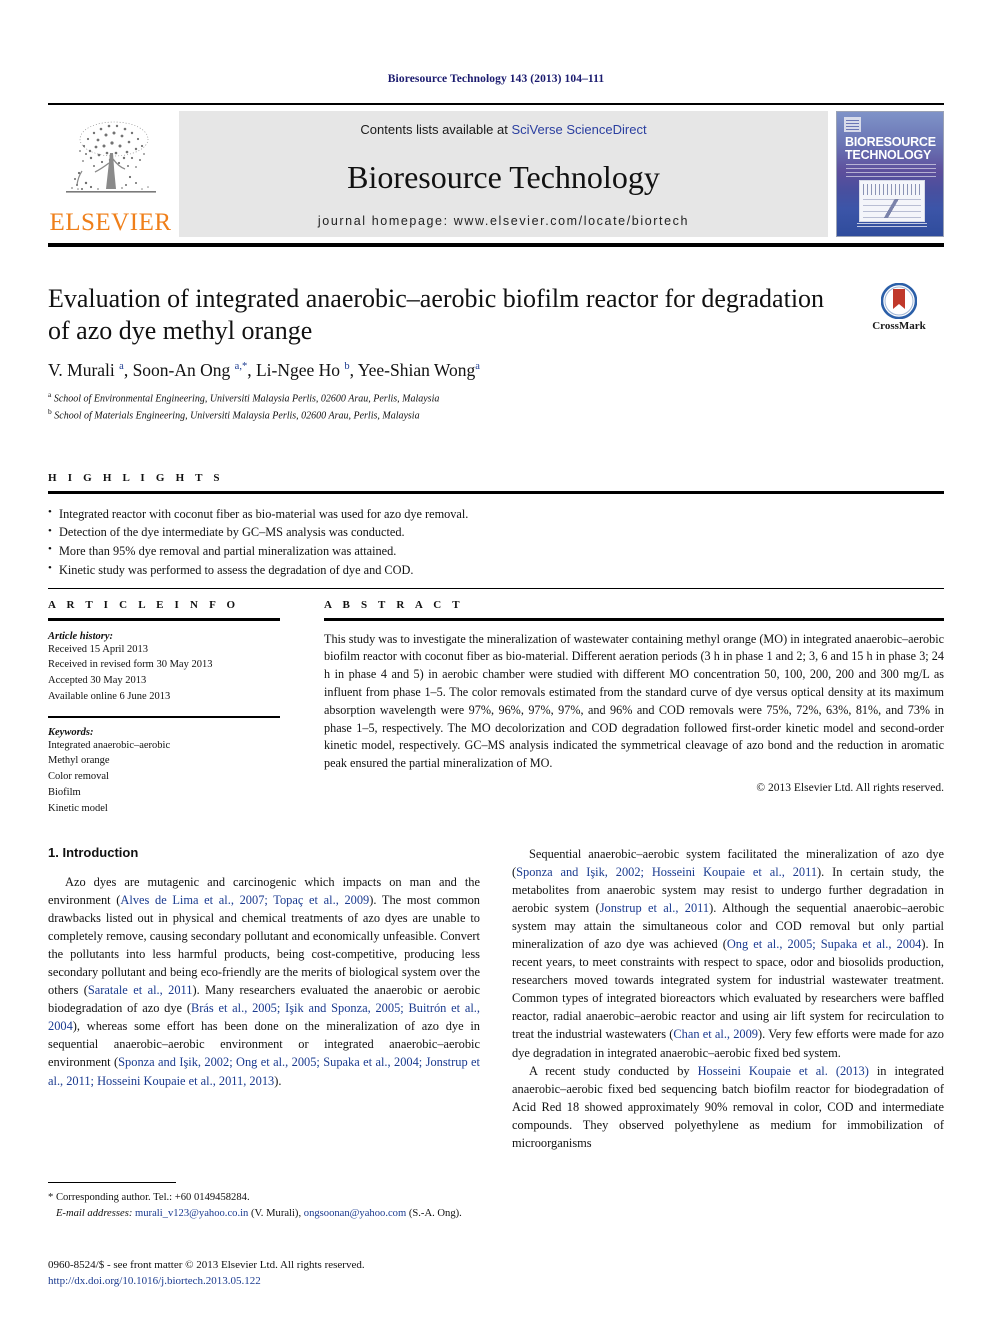 This screenshot has width=992, height=1323. I want to click on keyword-item: Color removal, so click(78, 777).